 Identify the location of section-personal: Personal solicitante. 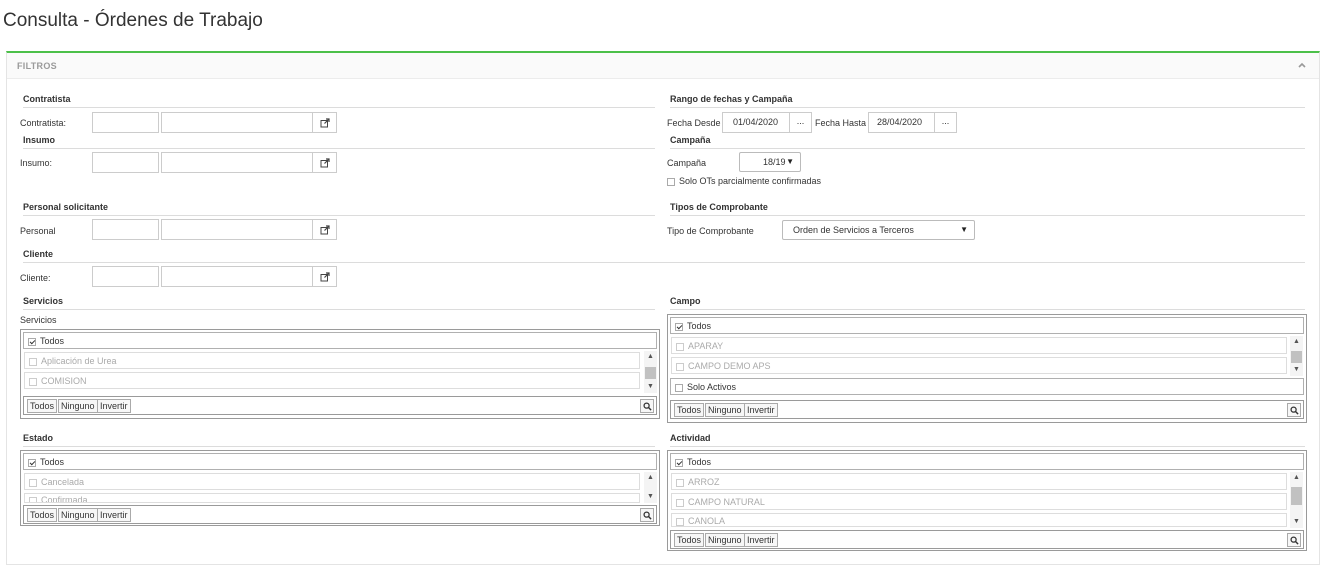
(339, 209).